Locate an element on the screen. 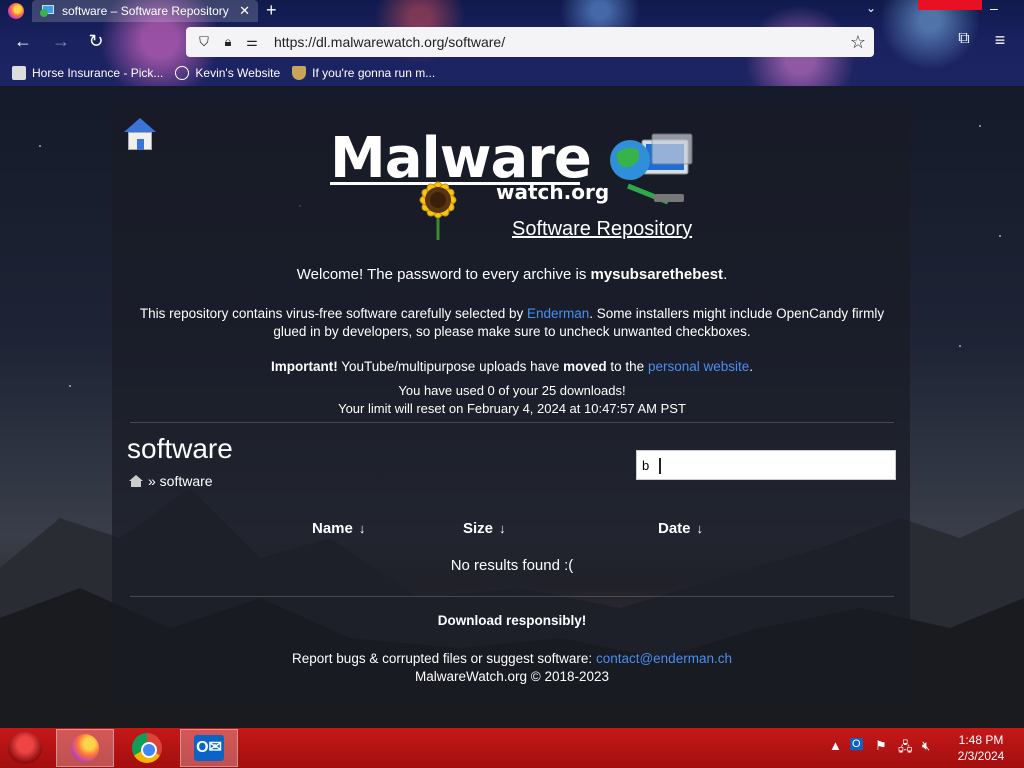 The image size is (1024, 768). show-hidden-icons-icon: ▲ is located at coordinates (835, 745).